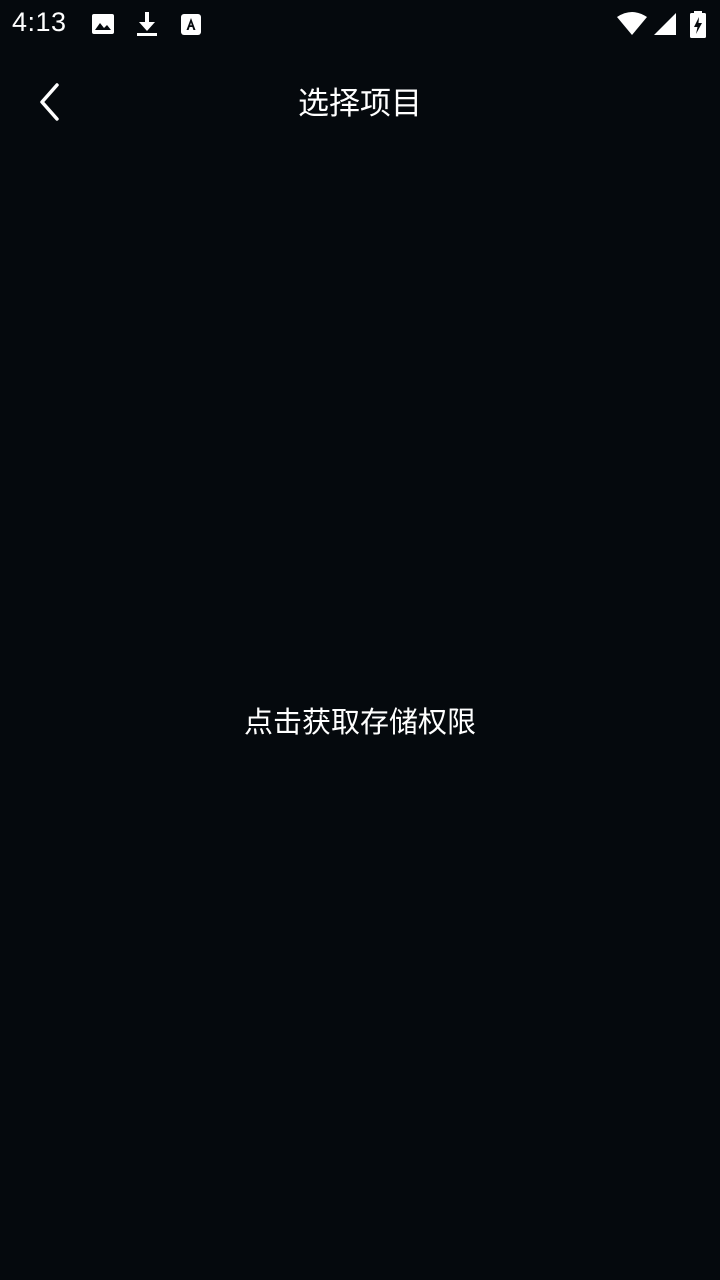 This screenshot has width=720, height=1280. What do you see at coordinates (147, 24) in the screenshot?
I see `download-icon` at bounding box center [147, 24].